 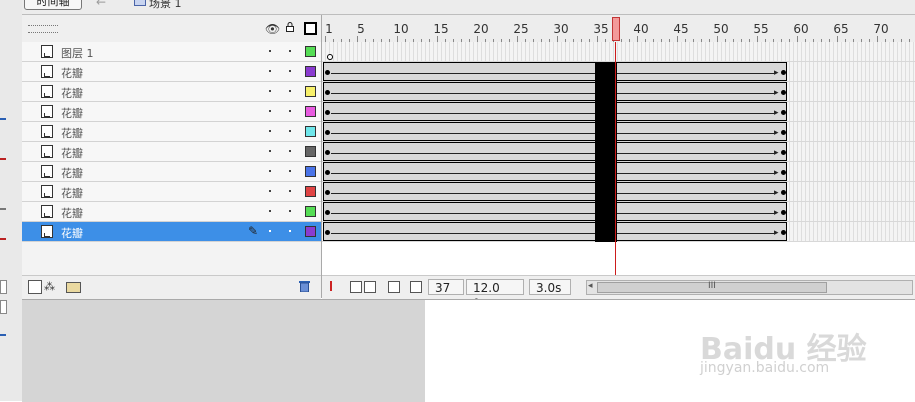 What do you see at coordinates (749, 287) in the screenshot?
I see `horizontal-scrollbar: ◂ III` at bounding box center [749, 287].